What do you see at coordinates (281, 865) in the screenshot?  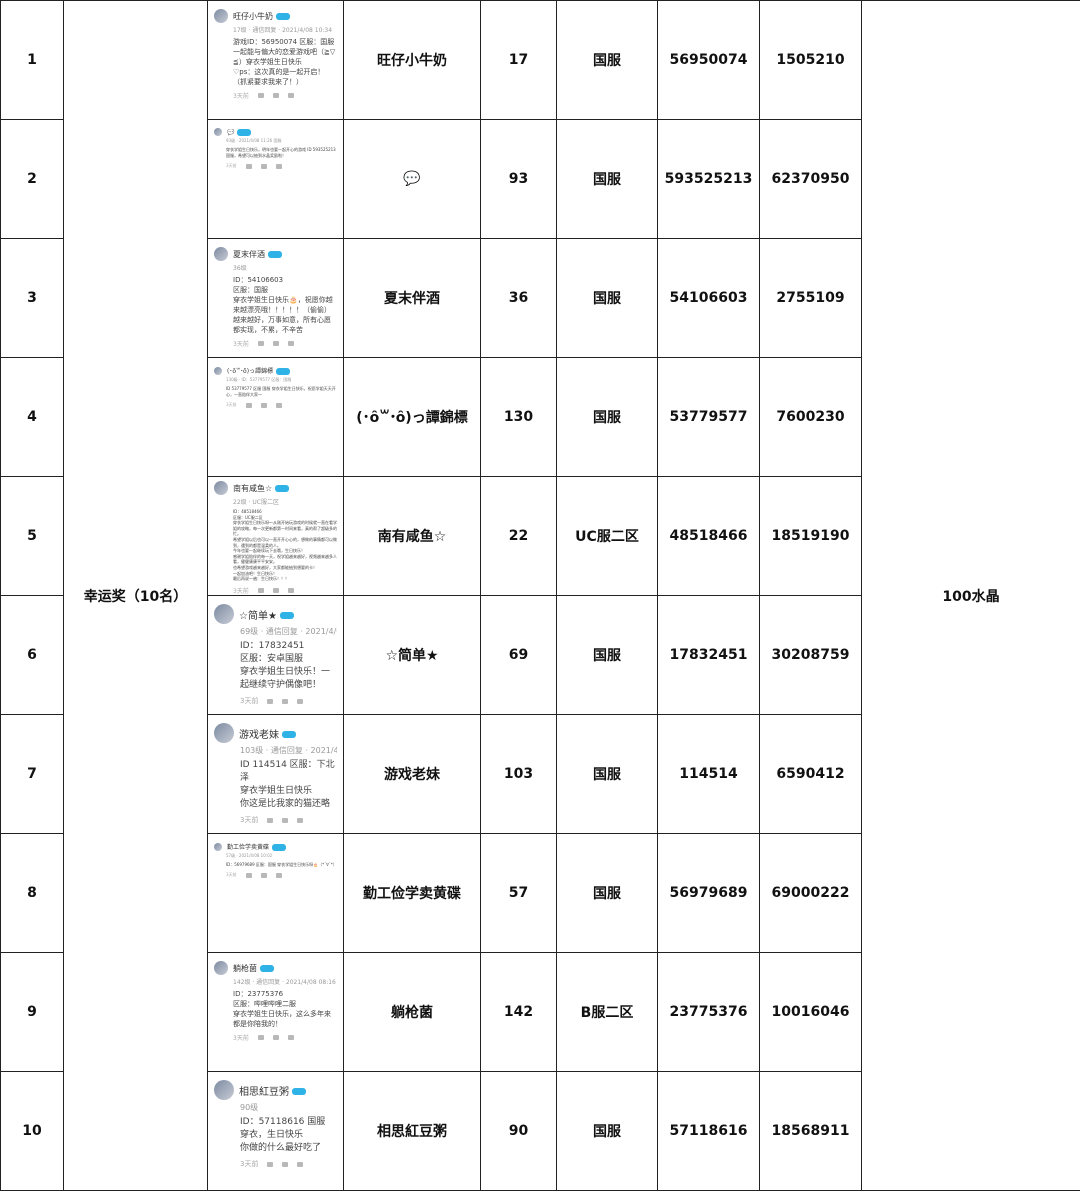 I see `comment-text: ID：56979689 区服：国服 穿衣学姐生日快乐呀🎂（*´∀`*）` at bounding box center [281, 865].